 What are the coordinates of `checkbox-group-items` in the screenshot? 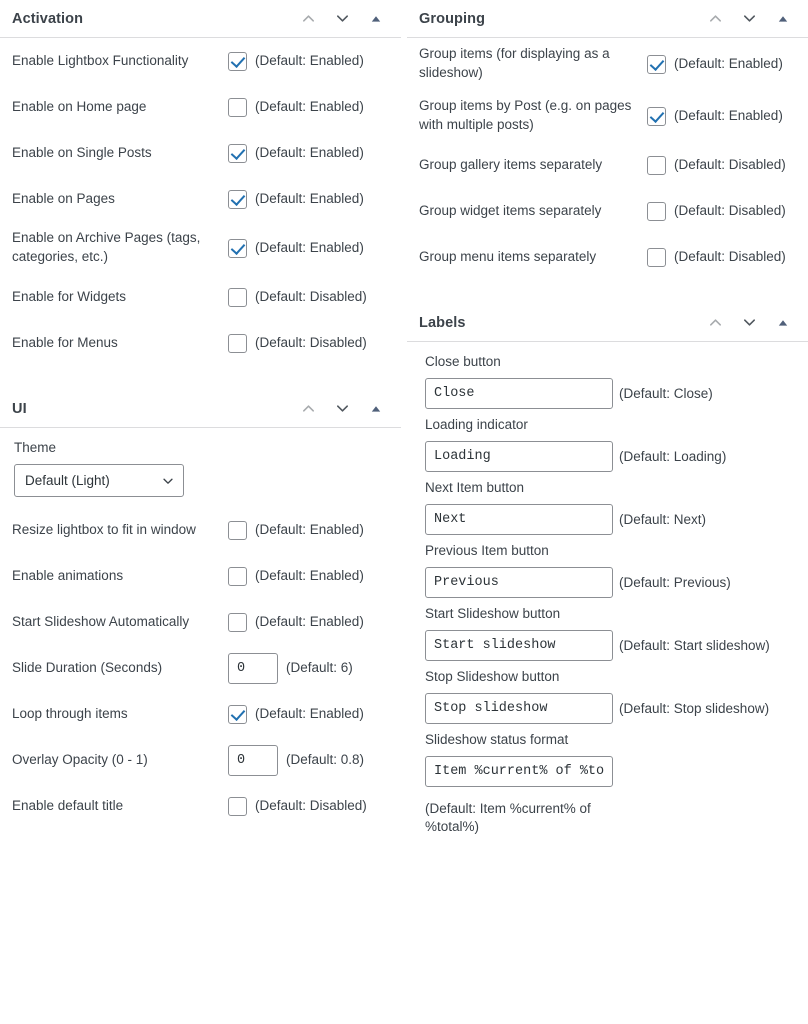 It's located at (656, 64).